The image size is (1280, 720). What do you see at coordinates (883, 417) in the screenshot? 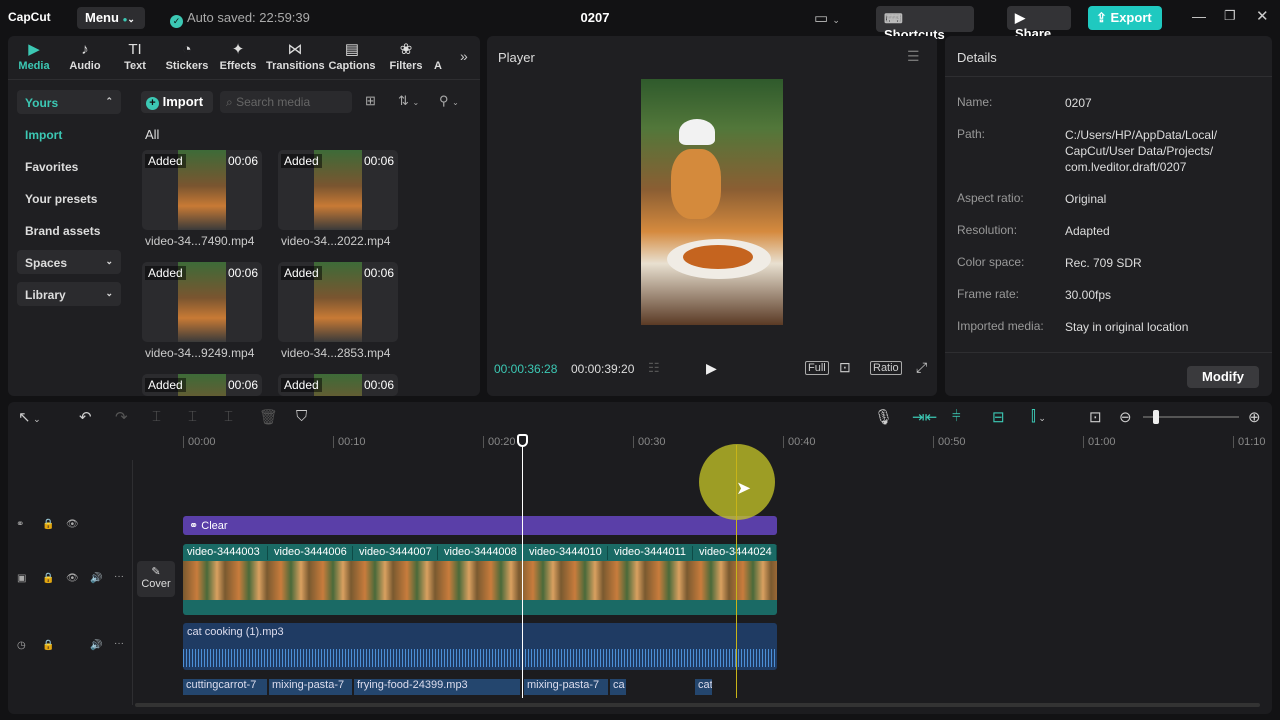
I see `microphone-icon: 🎙` at bounding box center [883, 417].